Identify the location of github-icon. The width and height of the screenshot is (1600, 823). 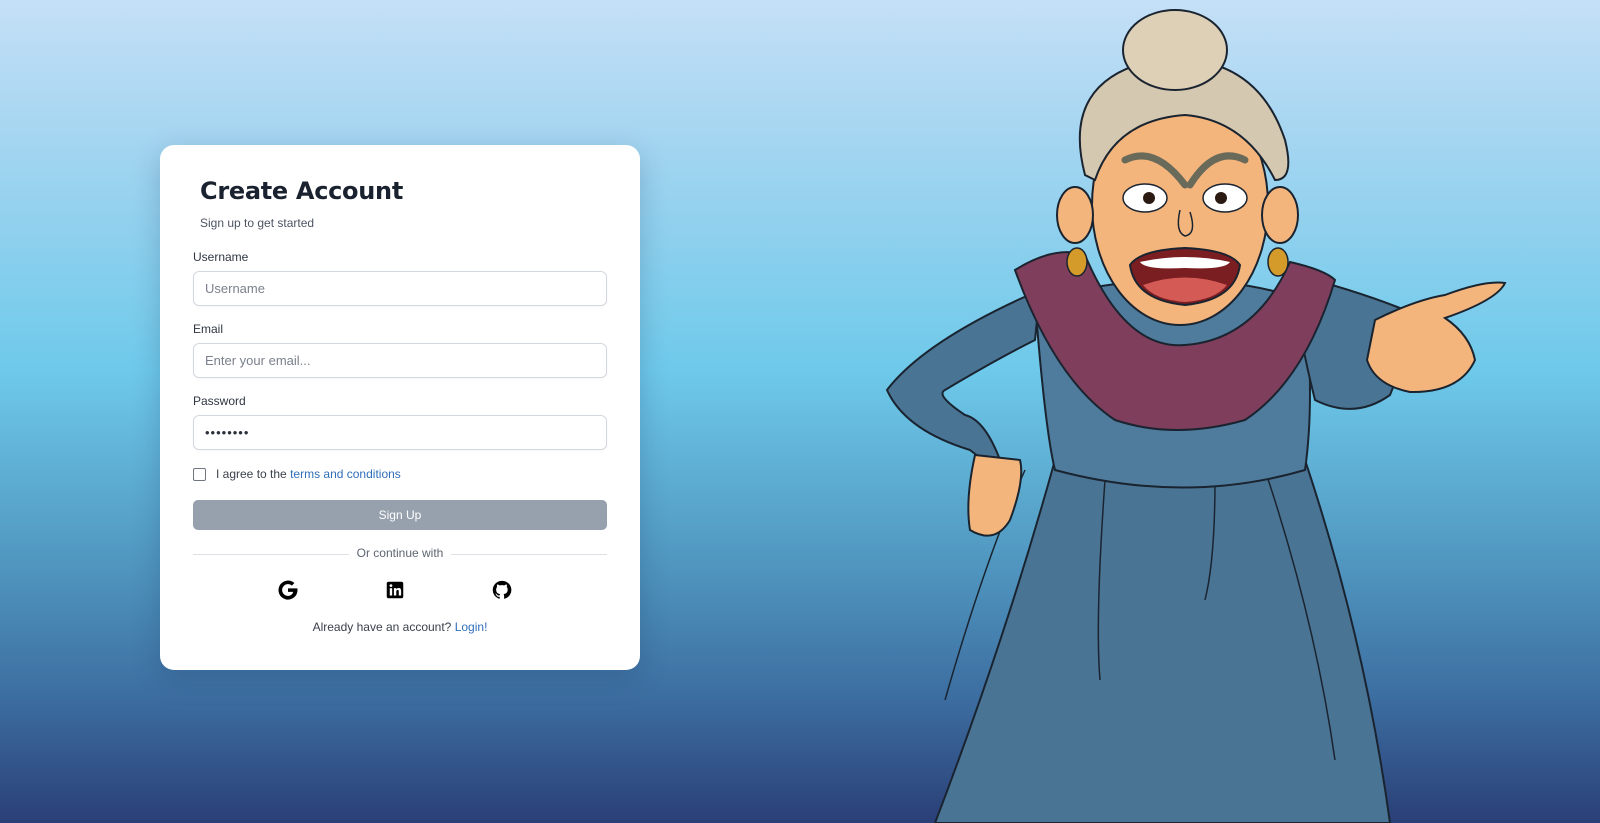
(502, 589).